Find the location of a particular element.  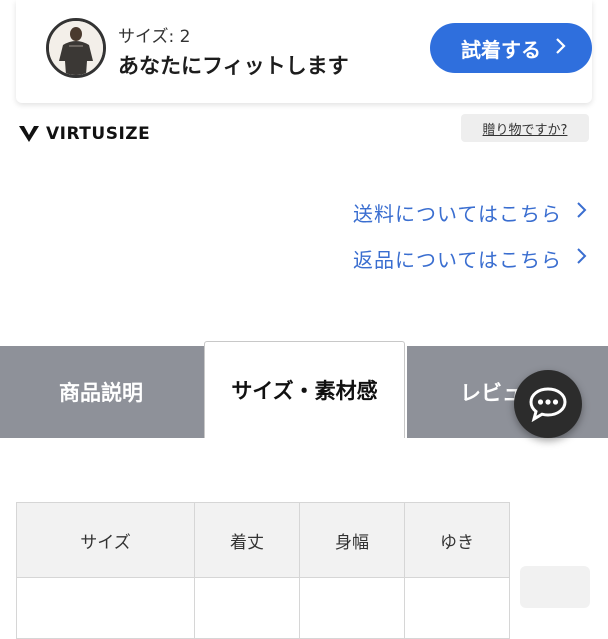

table-row is located at coordinates (263, 608).